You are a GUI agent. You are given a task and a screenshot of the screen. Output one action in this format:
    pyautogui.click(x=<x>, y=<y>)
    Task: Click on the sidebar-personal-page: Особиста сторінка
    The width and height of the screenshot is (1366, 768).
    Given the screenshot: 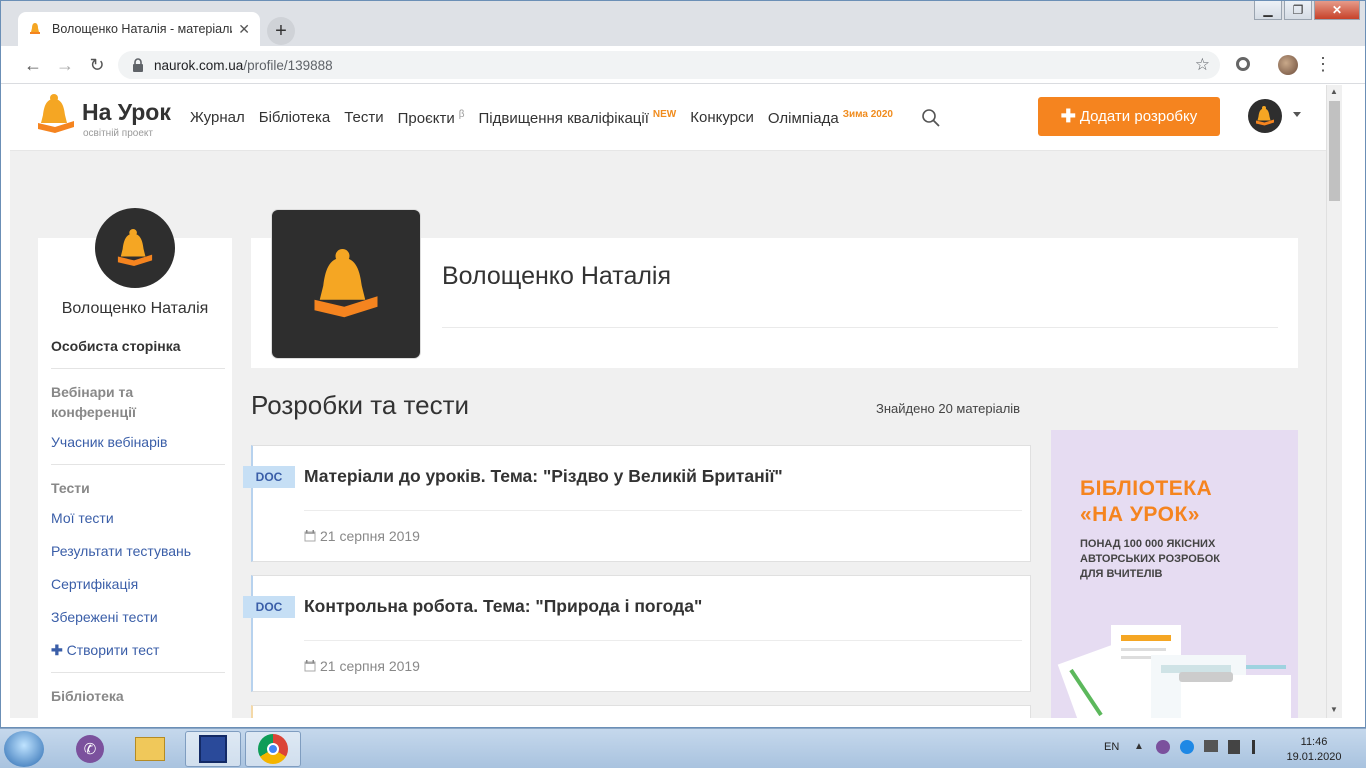 What is the action you would take?
    pyautogui.click(x=116, y=346)
    